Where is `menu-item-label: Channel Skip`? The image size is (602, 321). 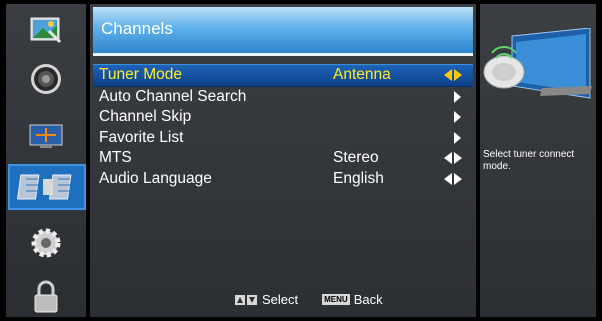 menu-item-label: Channel Skip is located at coordinates (145, 116).